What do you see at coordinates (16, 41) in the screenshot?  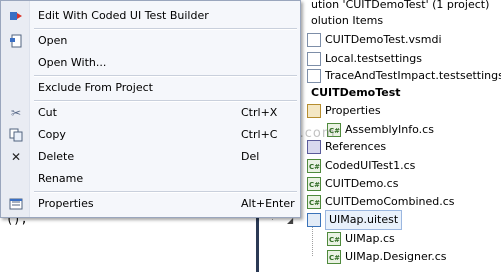 I see `open-file-icon` at bounding box center [16, 41].